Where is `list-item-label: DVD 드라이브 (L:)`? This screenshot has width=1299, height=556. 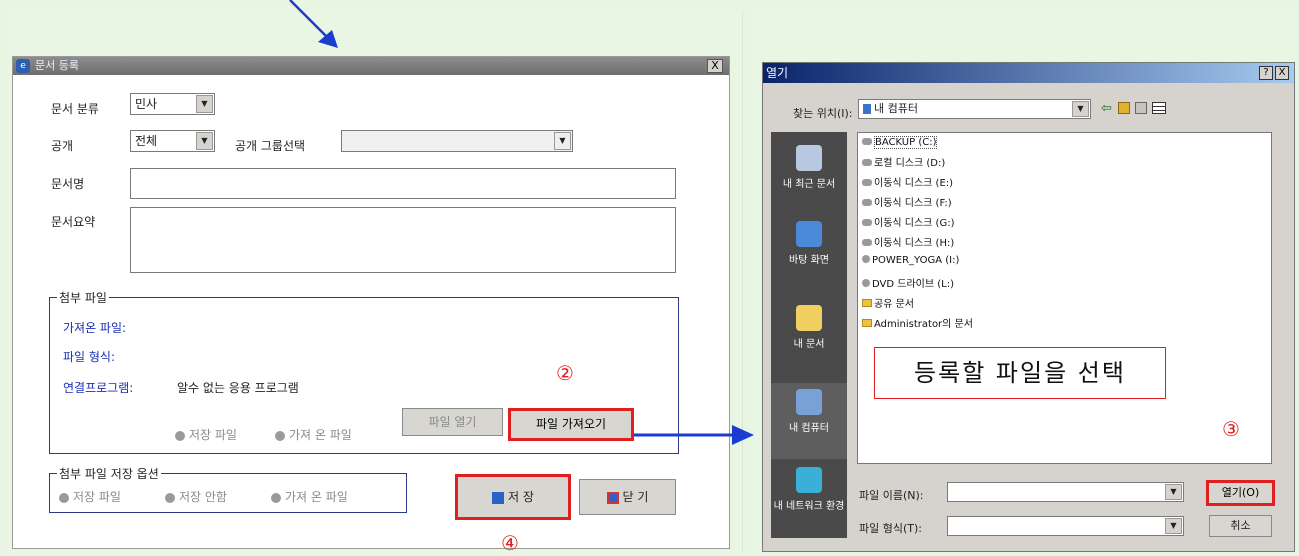 list-item-label: DVD 드라이브 (L:) is located at coordinates (913, 284).